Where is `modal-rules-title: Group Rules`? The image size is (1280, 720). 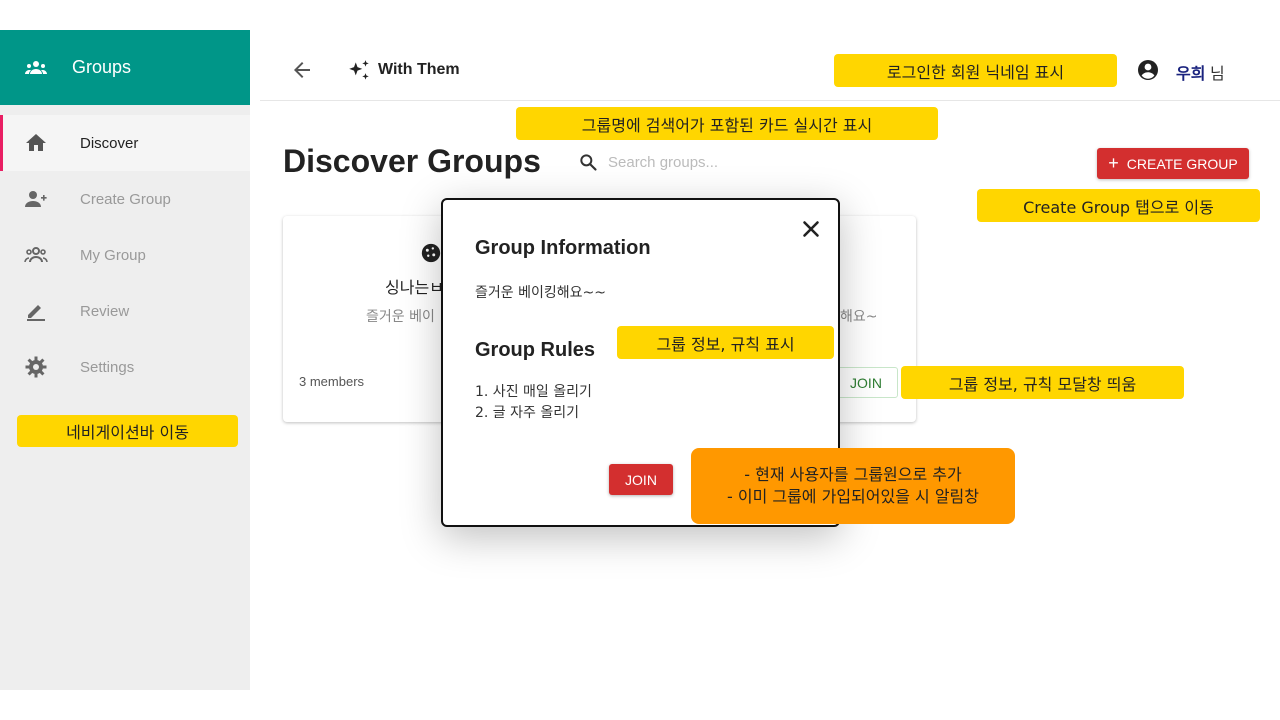
modal-rules-title: Group Rules is located at coordinates (535, 350).